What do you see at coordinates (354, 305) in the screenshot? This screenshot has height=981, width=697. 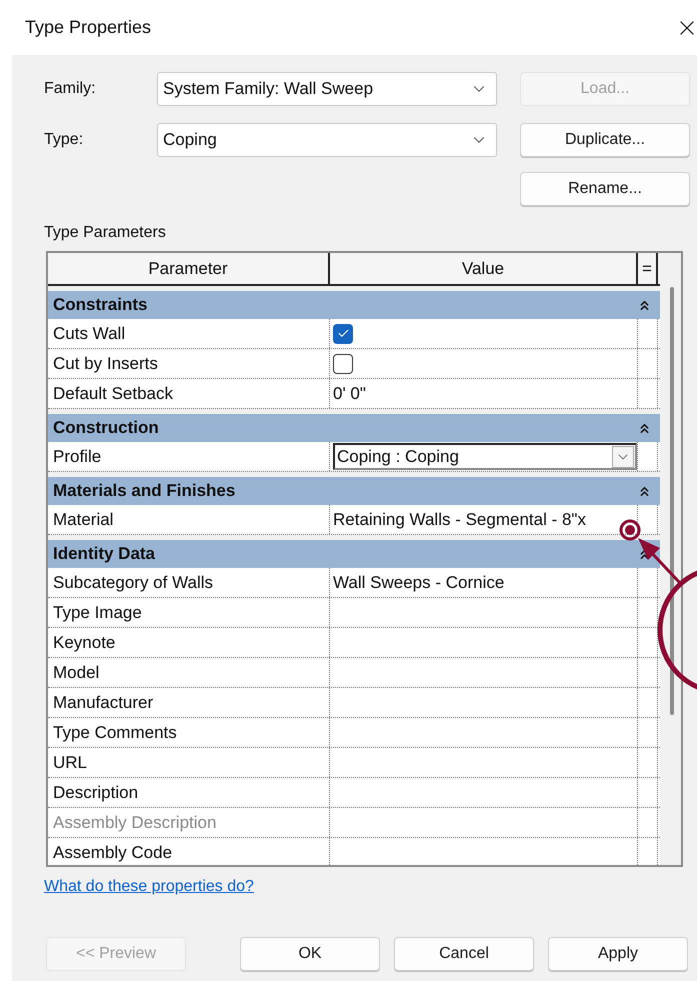 I see `group-header: Constraints` at bounding box center [354, 305].